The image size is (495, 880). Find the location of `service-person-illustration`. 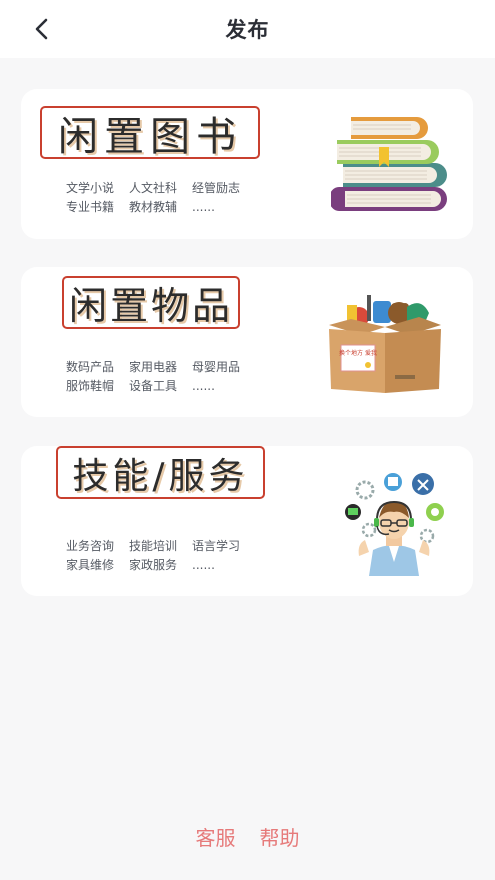

service-person-illustration is located at coordinates (394, 524).